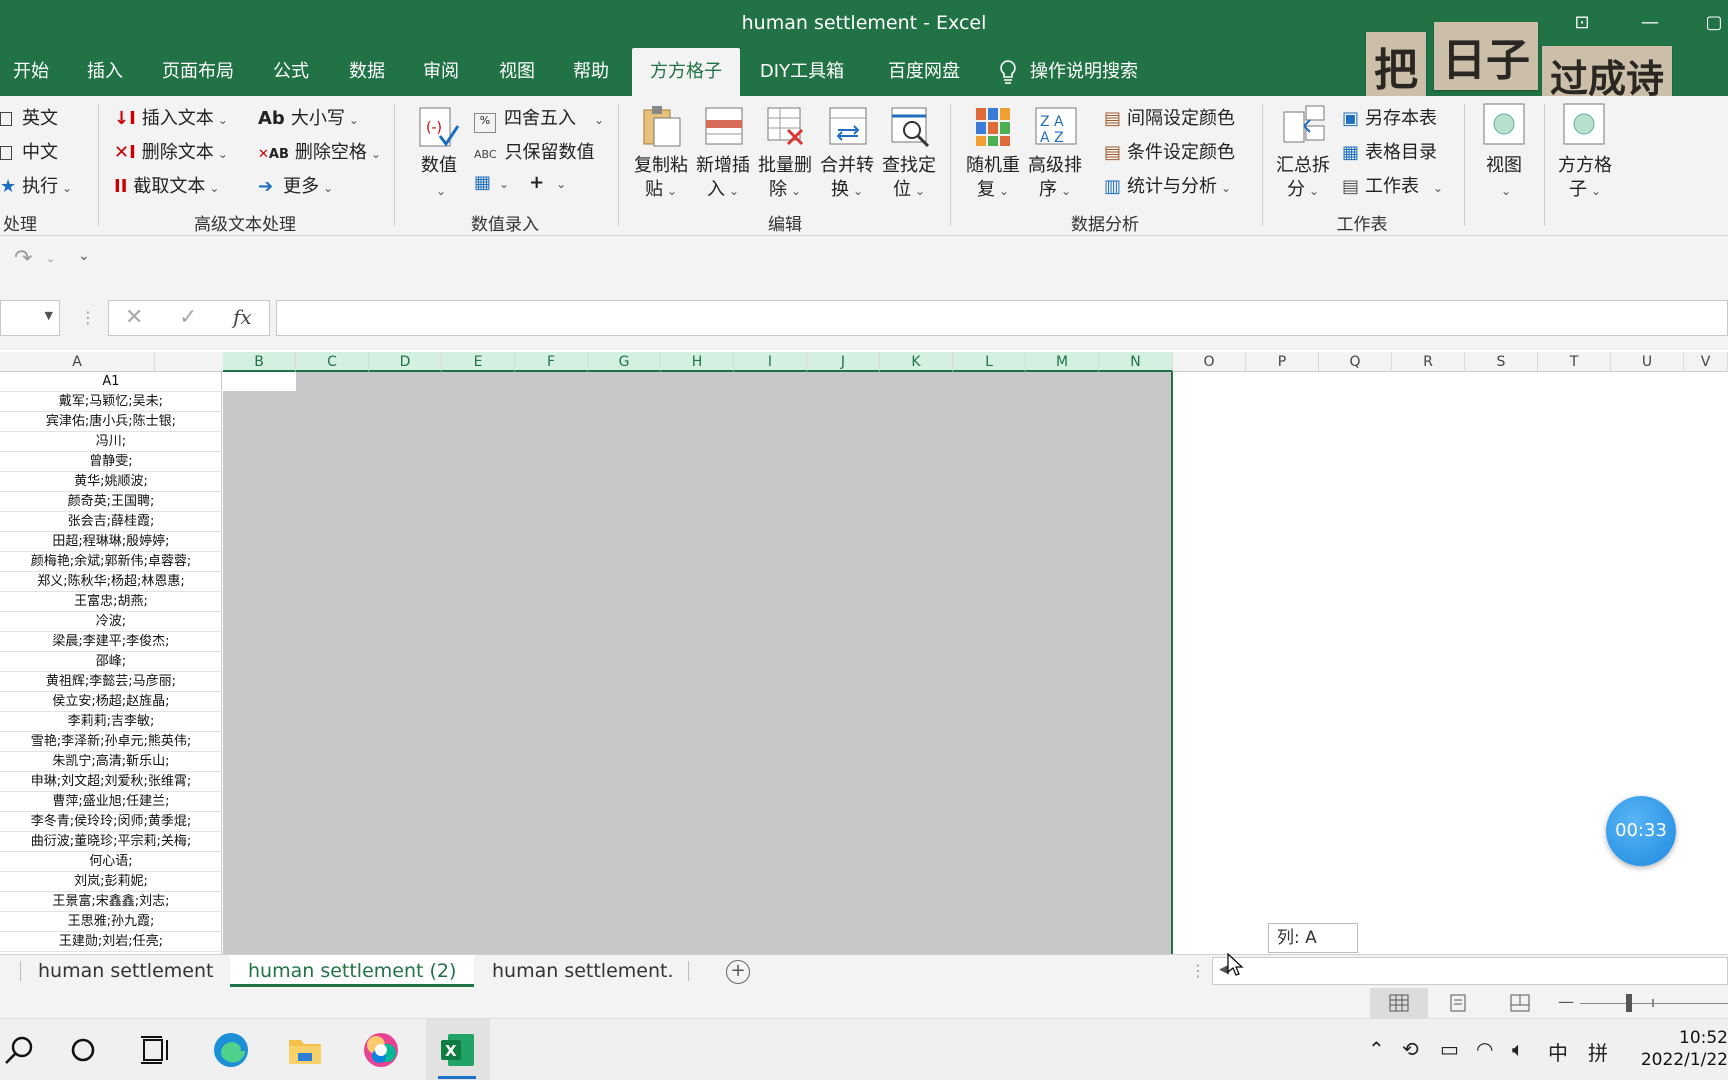 This screenshot has height=1080, width=1728. What do you see at coordinates (1585, 178) in the screenshot?
I see `fangfanggezi-button: 方方格子 ⌄` at bounding box center [1585, 178].